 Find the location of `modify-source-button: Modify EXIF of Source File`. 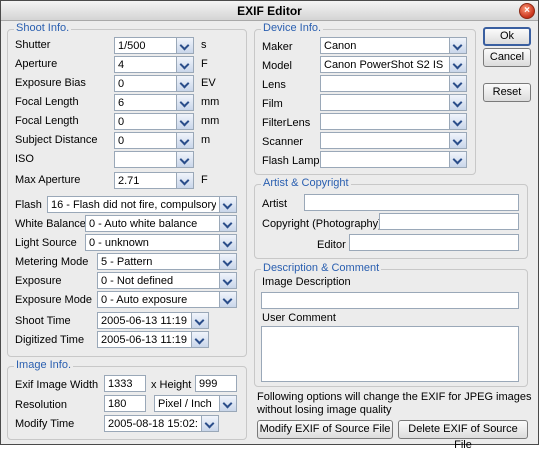

modify-source-button: Modify EXIF of Source File is located at coordinates (325, 429).